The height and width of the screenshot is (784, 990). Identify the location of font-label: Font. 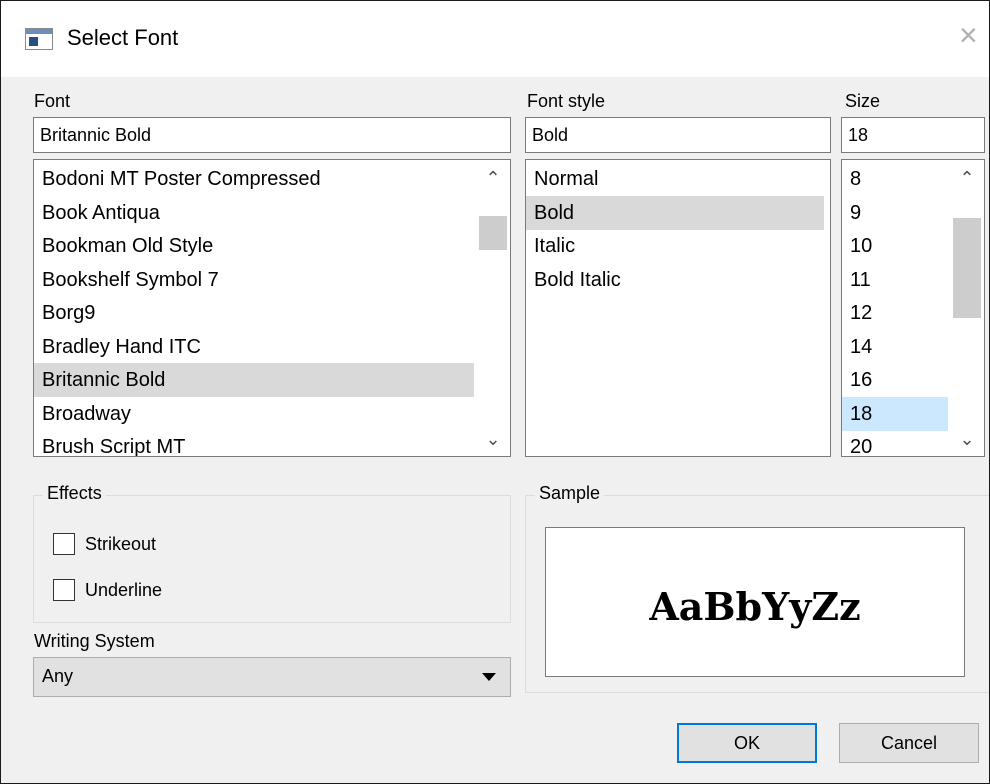
(52, 101).